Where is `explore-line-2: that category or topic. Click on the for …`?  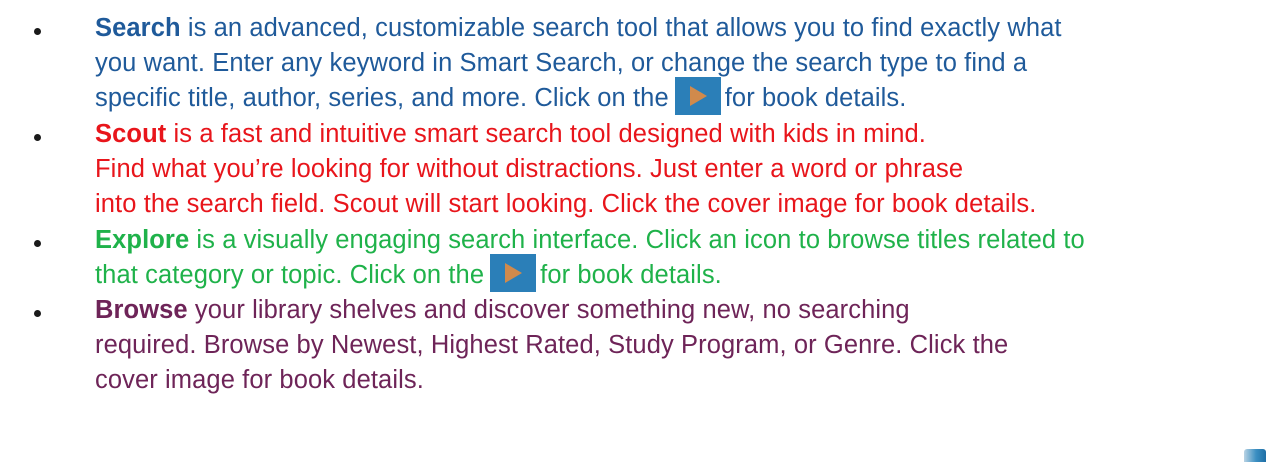
explore-line-2: that category or topic. Click on the for … is located at coordinates (408, 273).